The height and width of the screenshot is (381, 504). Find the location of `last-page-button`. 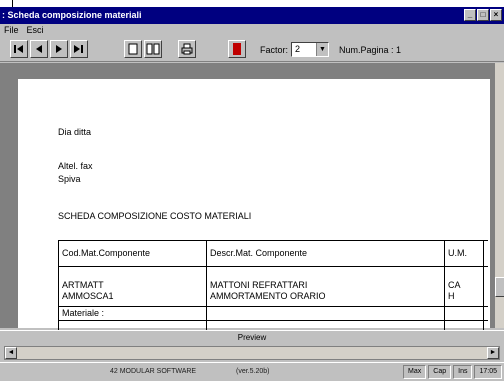

last-page-button is located at coordinates (79, 49).